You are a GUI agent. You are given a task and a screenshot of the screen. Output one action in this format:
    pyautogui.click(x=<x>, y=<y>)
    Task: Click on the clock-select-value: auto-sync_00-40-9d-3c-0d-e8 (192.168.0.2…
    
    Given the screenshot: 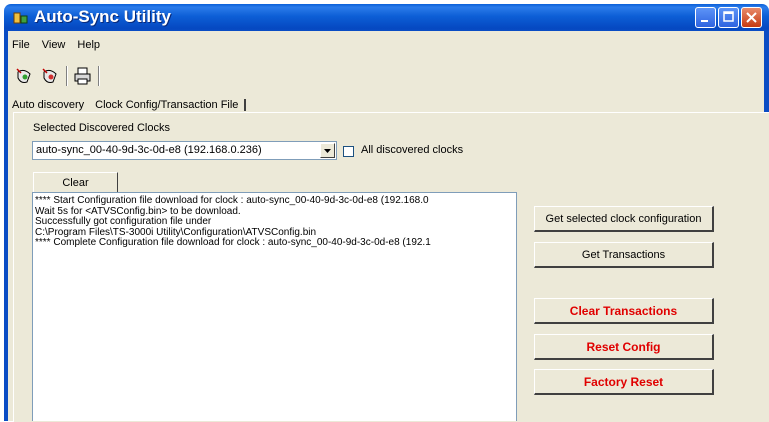 What is the action you would take?
    pyautogui.click(x=149, y=150)
    